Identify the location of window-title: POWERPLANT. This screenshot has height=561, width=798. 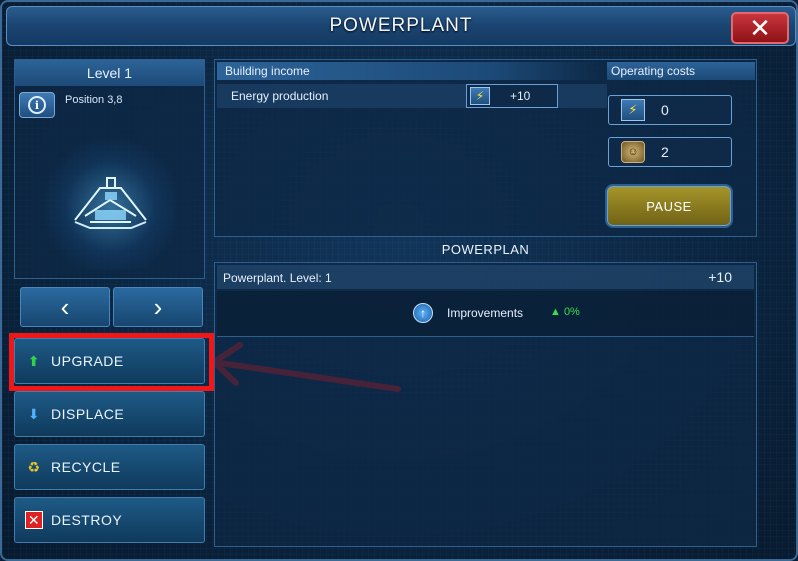
(401, 25).